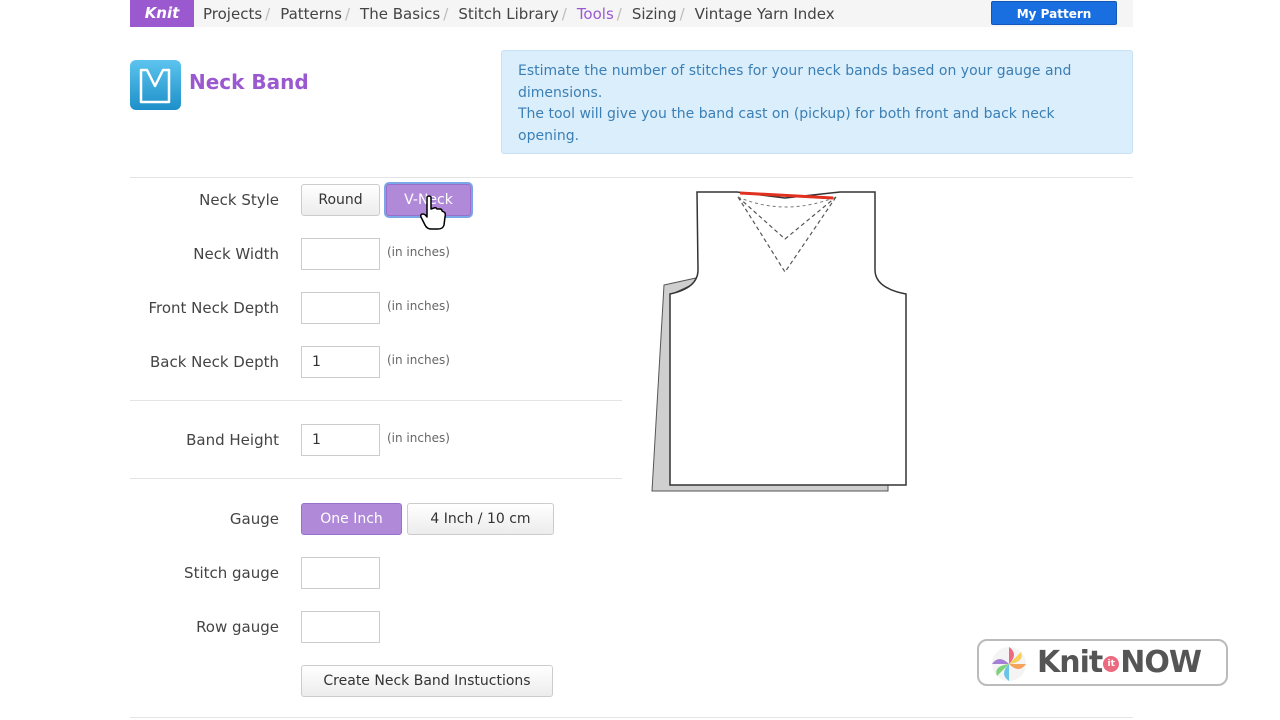 The width and height of the screenshot is (1280, 720). What do you see at coordinates (1161, 662) in the screenshot?
I see `watermark-text-now: NOW` at bounding box center [1161, 662].